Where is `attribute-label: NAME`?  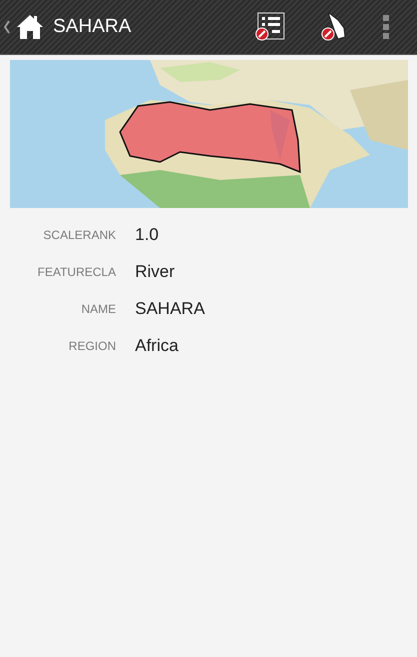 attribute-label: NAME is located at coordinates (98, 309).